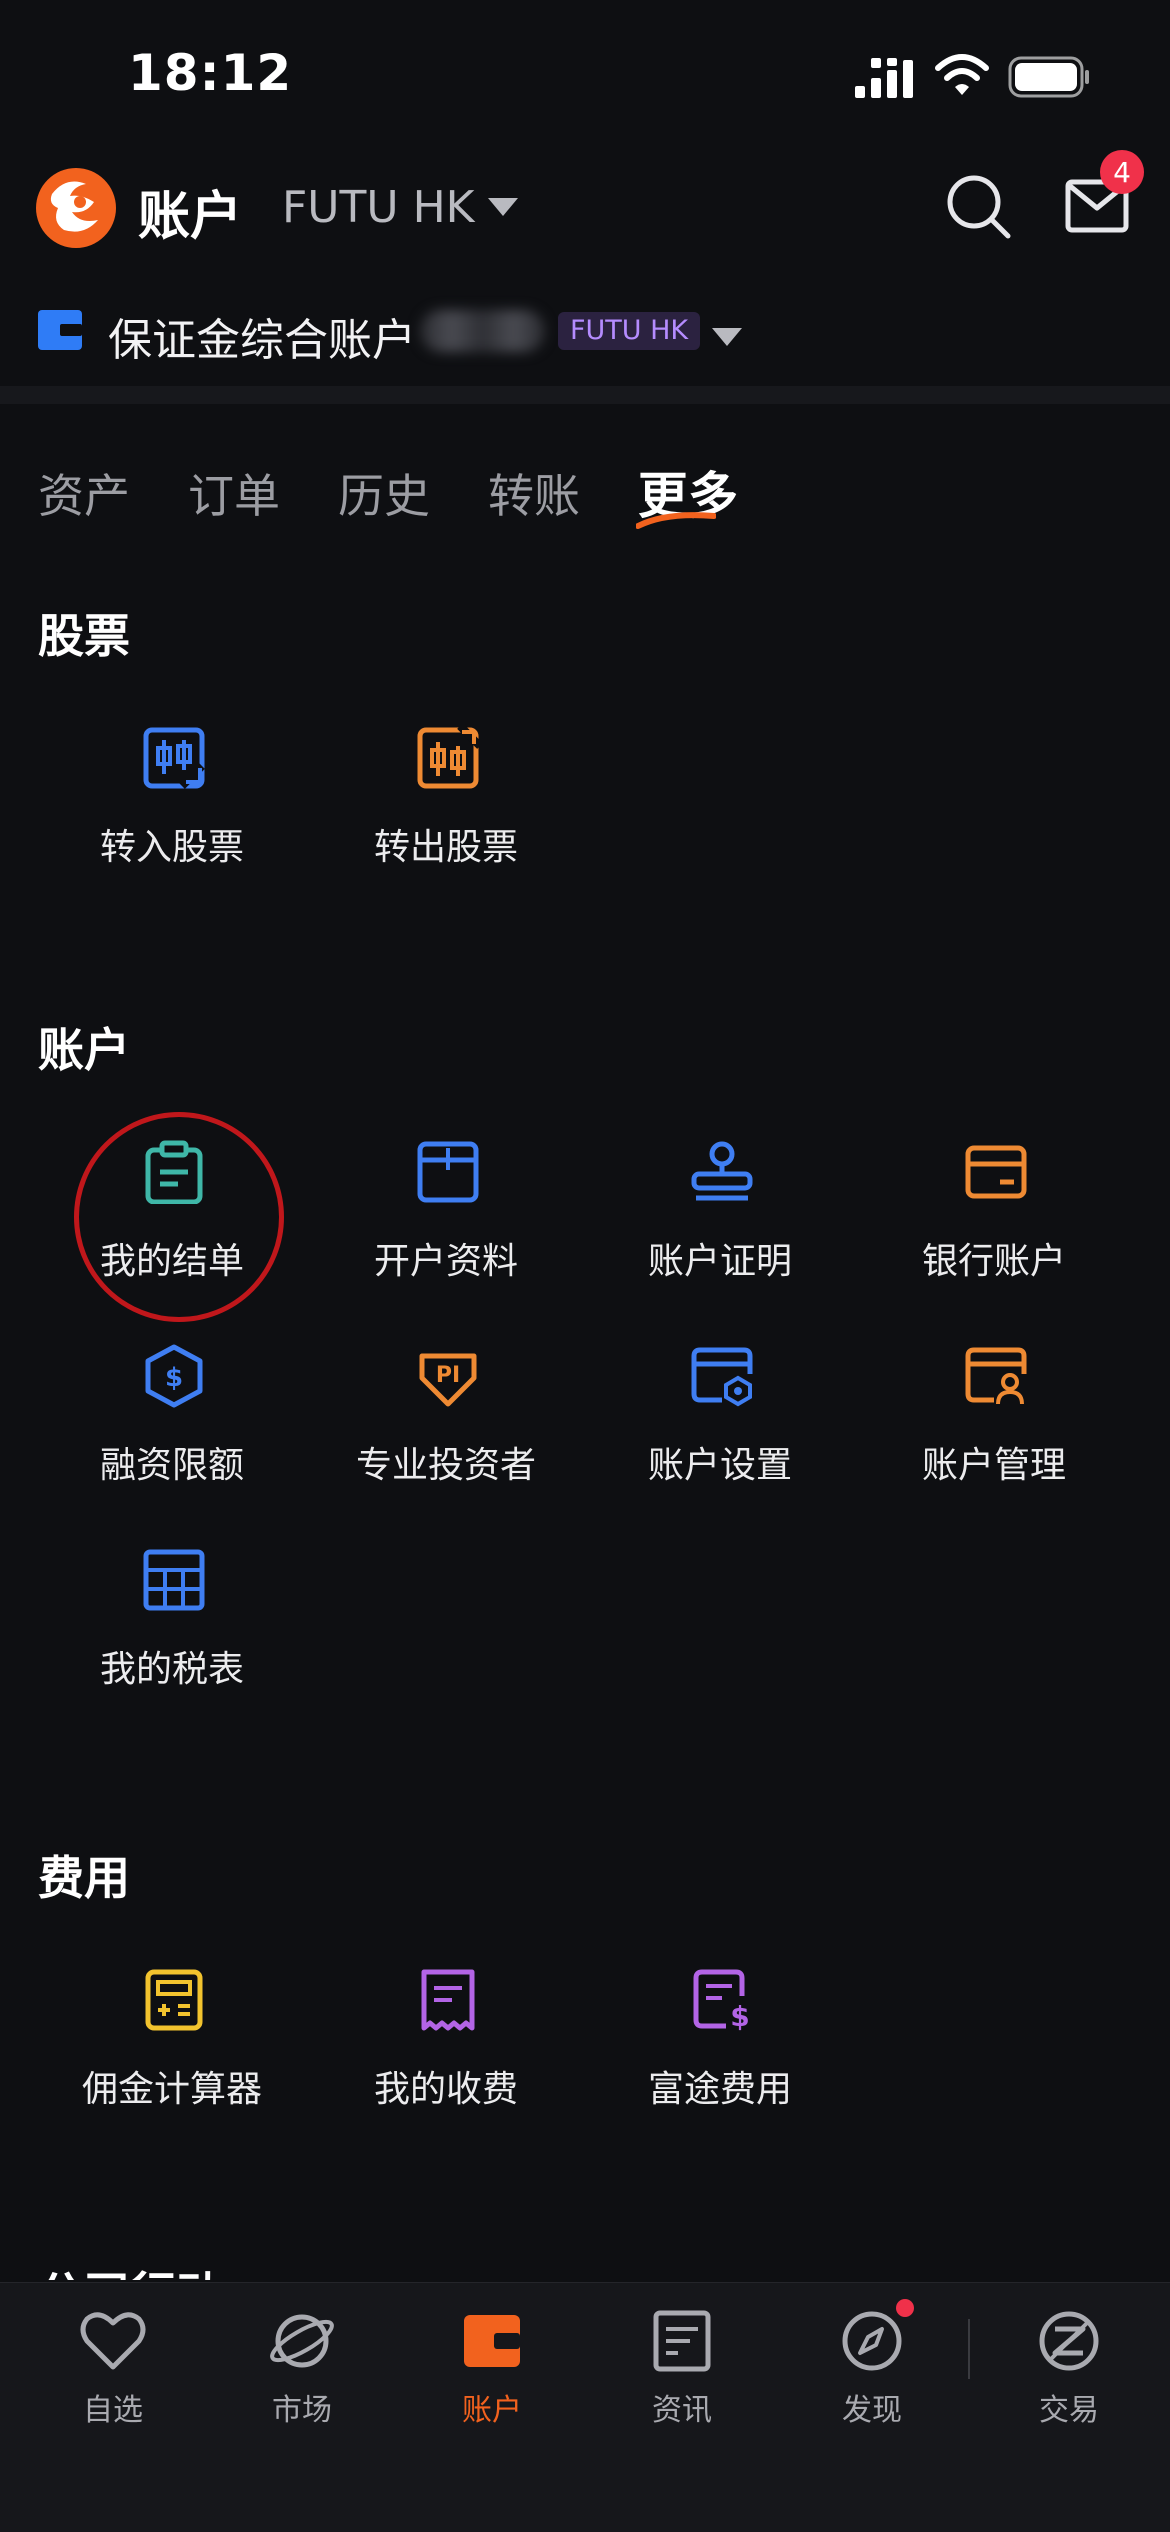 This screenshot has width=1170, height=2532. I want to click on svg-text: PI, so click(448, 1375).